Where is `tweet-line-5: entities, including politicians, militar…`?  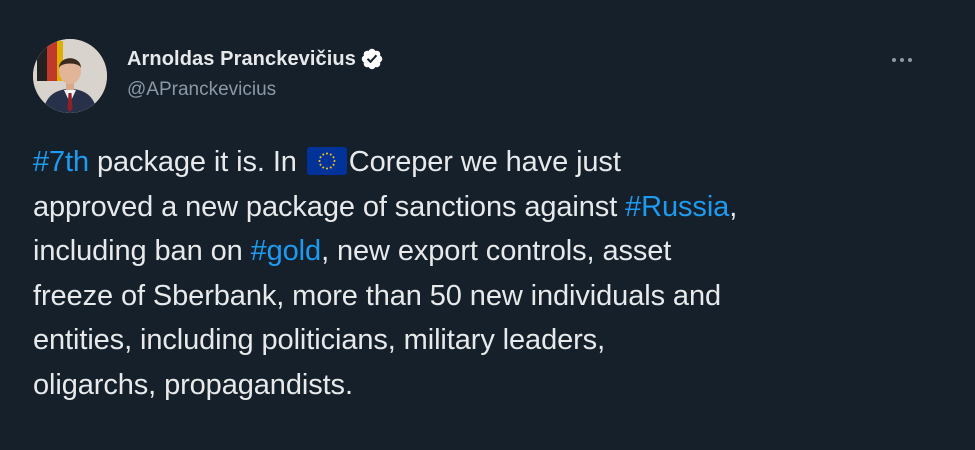 tweet-line-5: entities, including politicians, militar… is located at coordinates (319, 340).